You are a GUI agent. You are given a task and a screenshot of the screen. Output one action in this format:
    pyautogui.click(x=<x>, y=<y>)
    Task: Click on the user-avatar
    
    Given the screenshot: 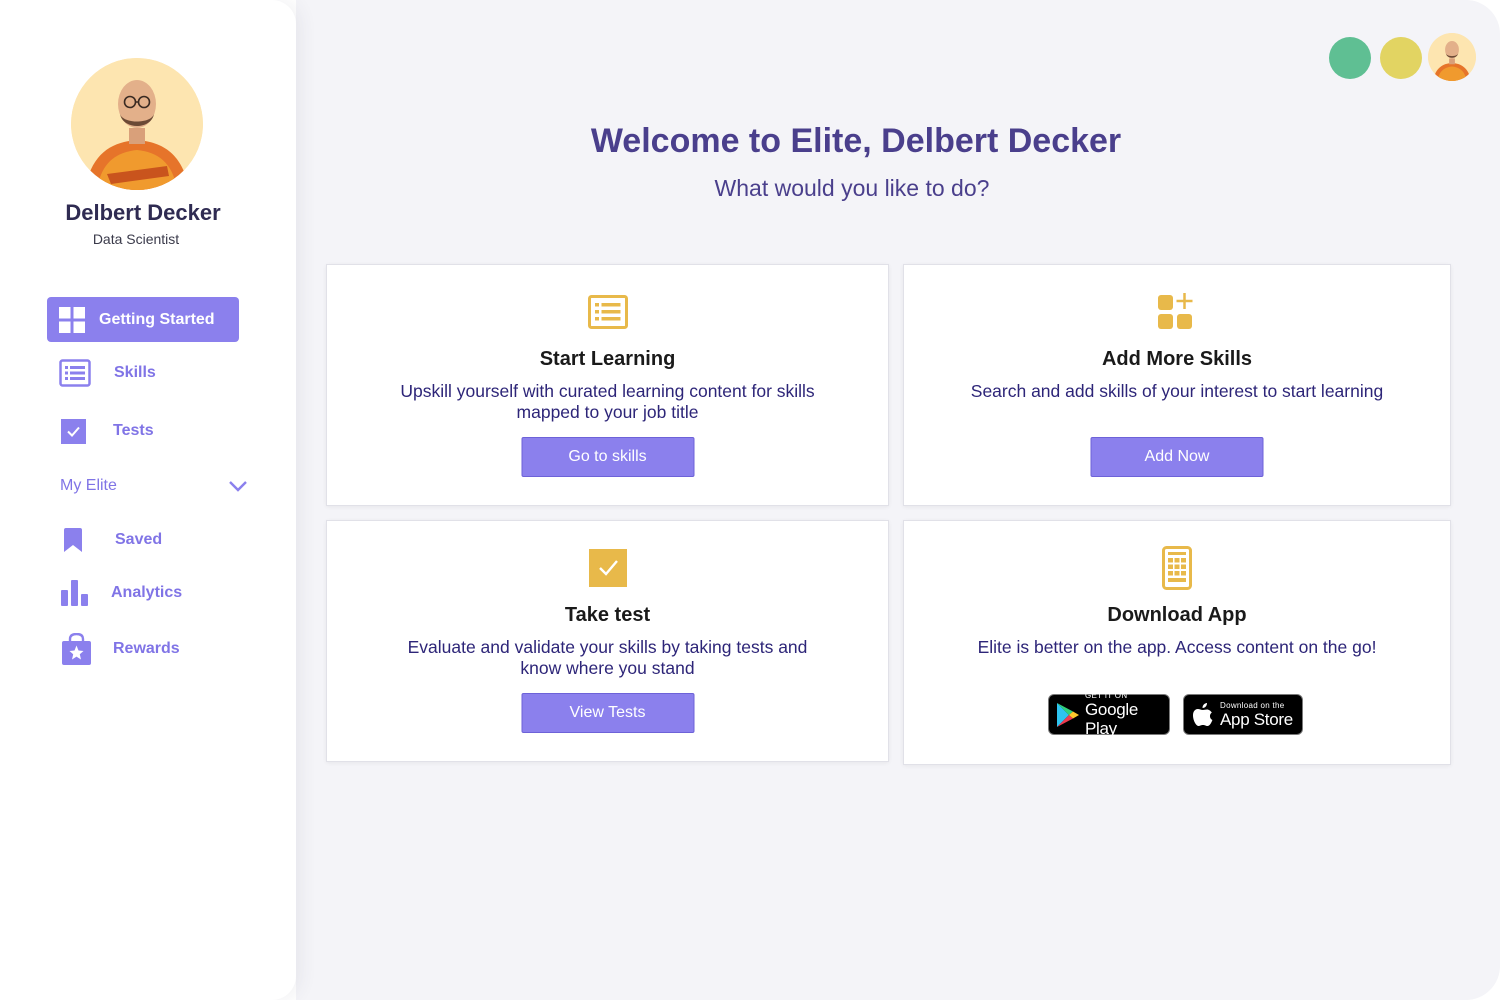 What is the action you would take?
    pyautogui.click(x=1452, y=57)
    